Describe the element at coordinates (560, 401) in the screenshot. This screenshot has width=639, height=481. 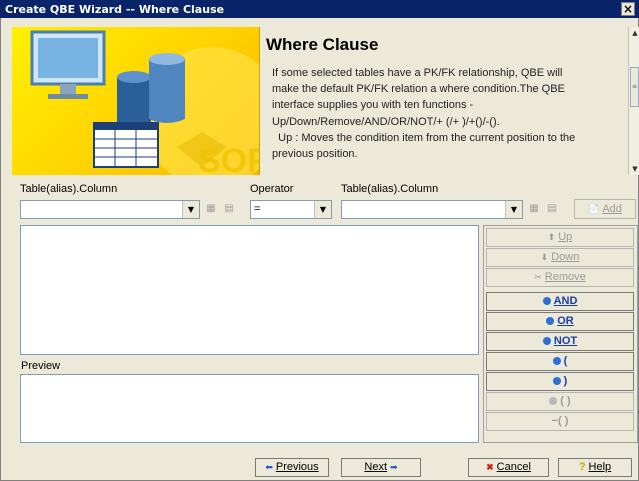
I see `add-parens-button: ( )` at that location.